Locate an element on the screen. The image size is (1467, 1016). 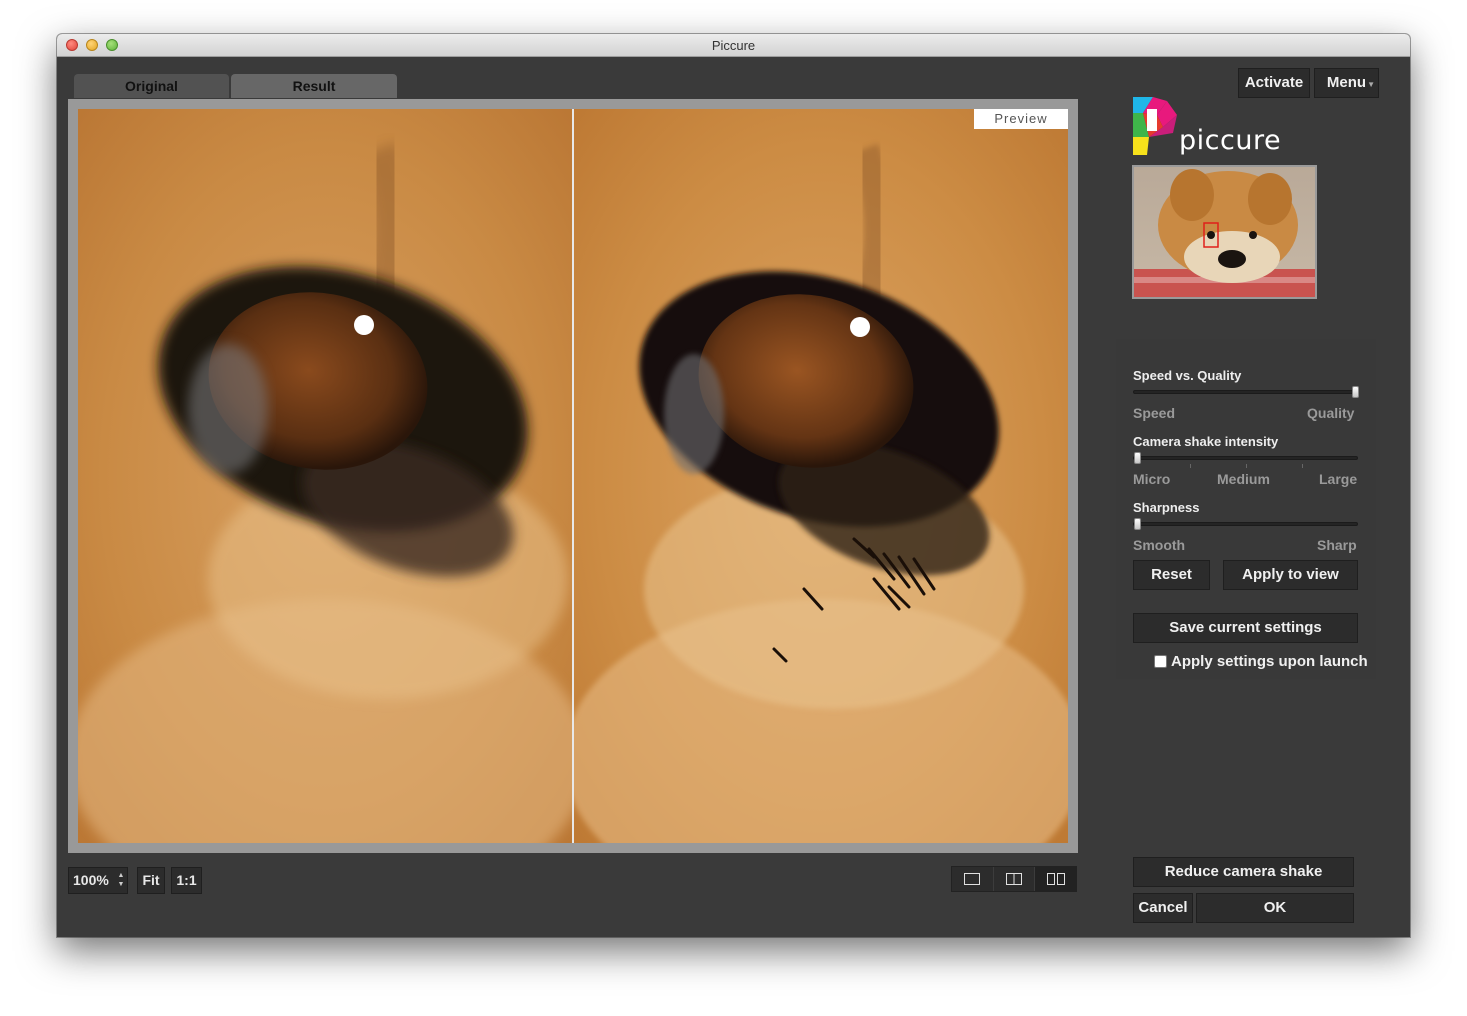
camera-shake-slider is located at coordinates (1245, 460).